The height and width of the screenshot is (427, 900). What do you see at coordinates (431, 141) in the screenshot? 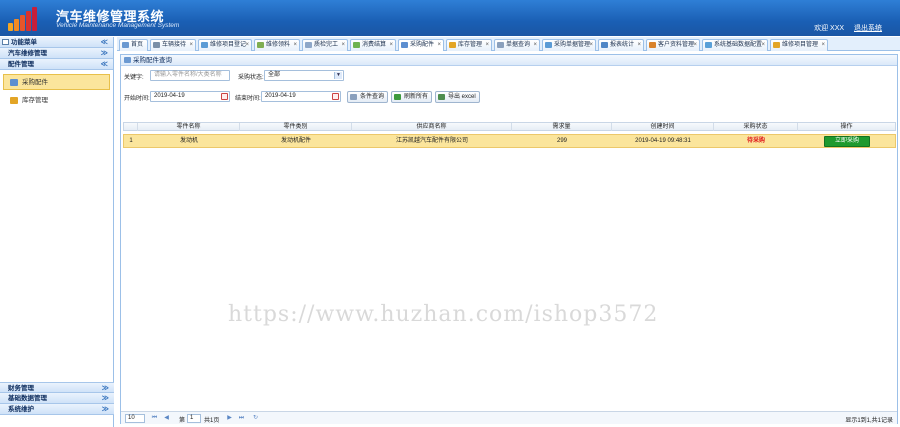
I see `supplier-cell: 江苏凯越汽车配件有限公司` at bounding box center [431, 141].